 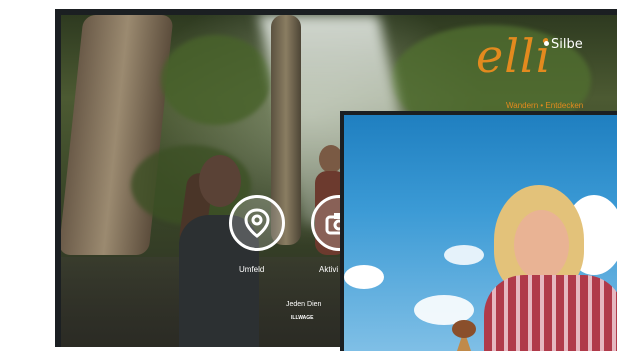 I want to click on smiling-woman, so click(x=545, y=268).